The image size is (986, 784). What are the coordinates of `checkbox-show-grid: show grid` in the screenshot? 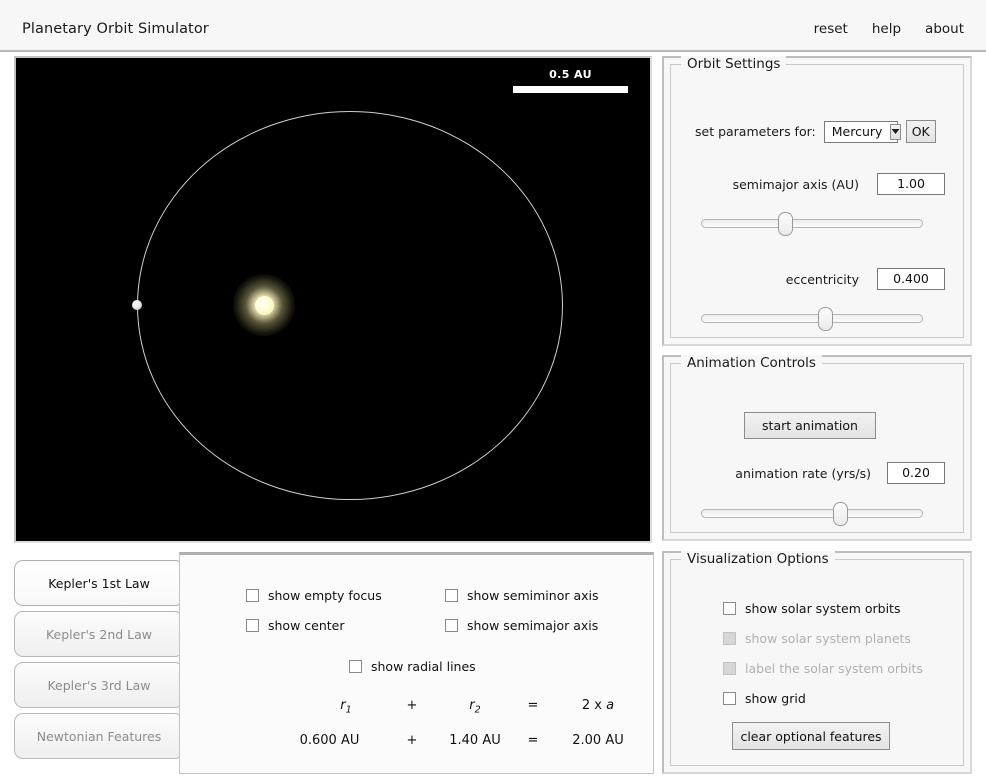 It's located at (764, 698).